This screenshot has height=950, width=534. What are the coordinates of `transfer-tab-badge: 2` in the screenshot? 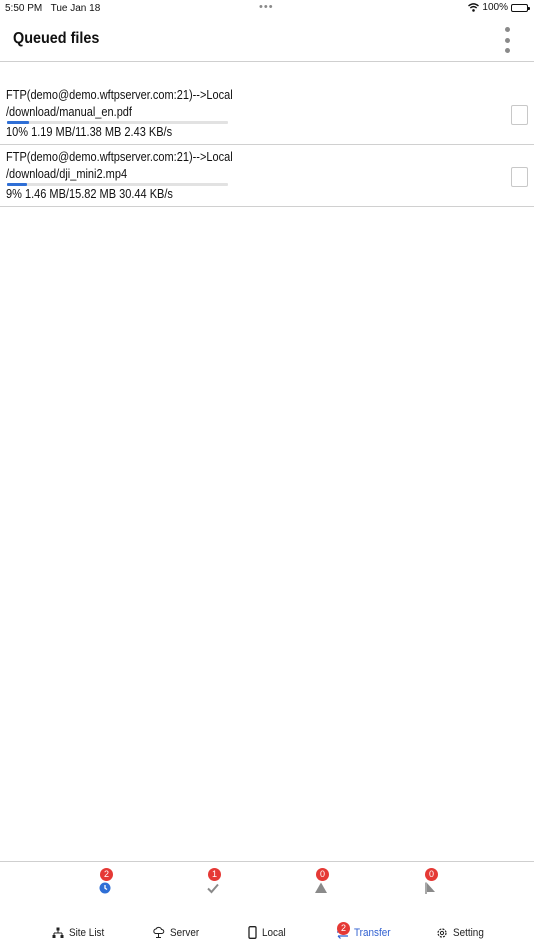 It's located at (343, 928).